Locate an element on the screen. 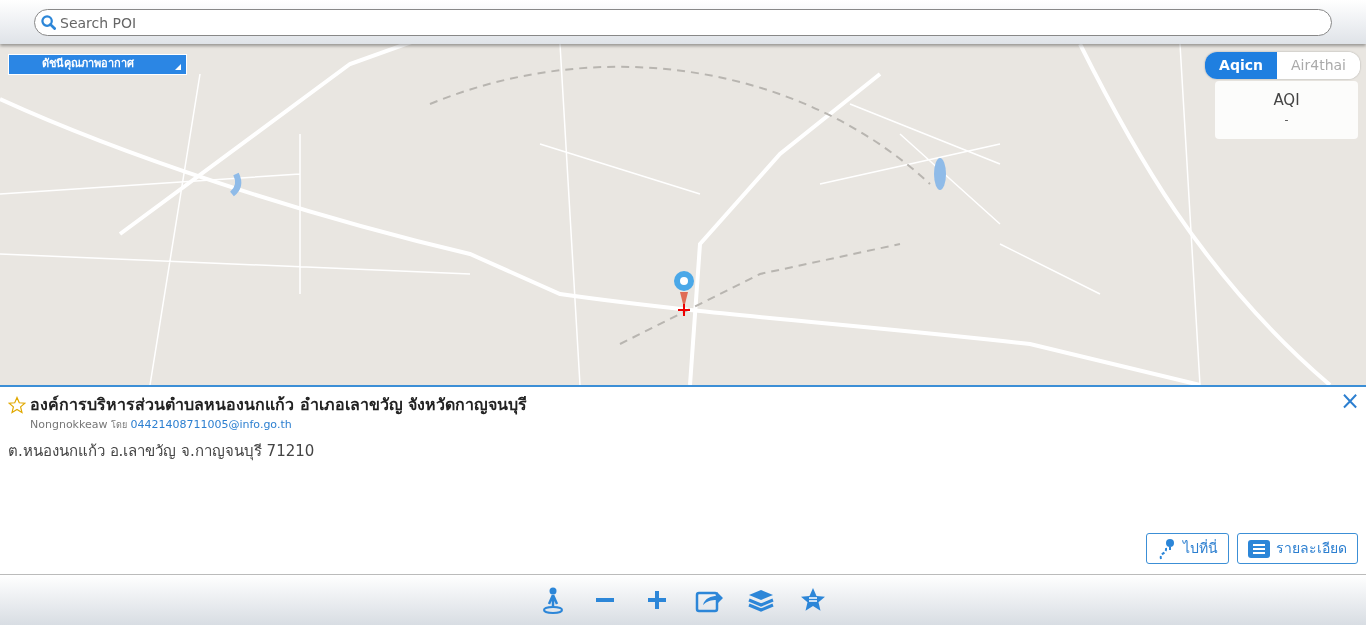 Image resolution: width=1366 pixels, height=625 pixels. details-button: รายละเอียด is located at coordinates (1297, 548).